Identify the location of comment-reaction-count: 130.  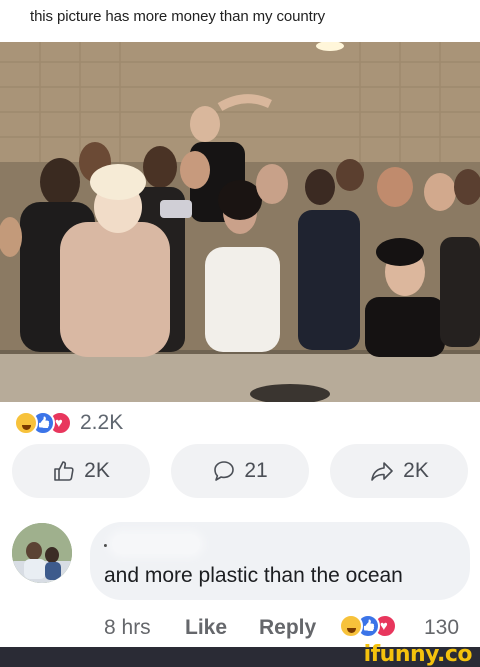
(442, 627).